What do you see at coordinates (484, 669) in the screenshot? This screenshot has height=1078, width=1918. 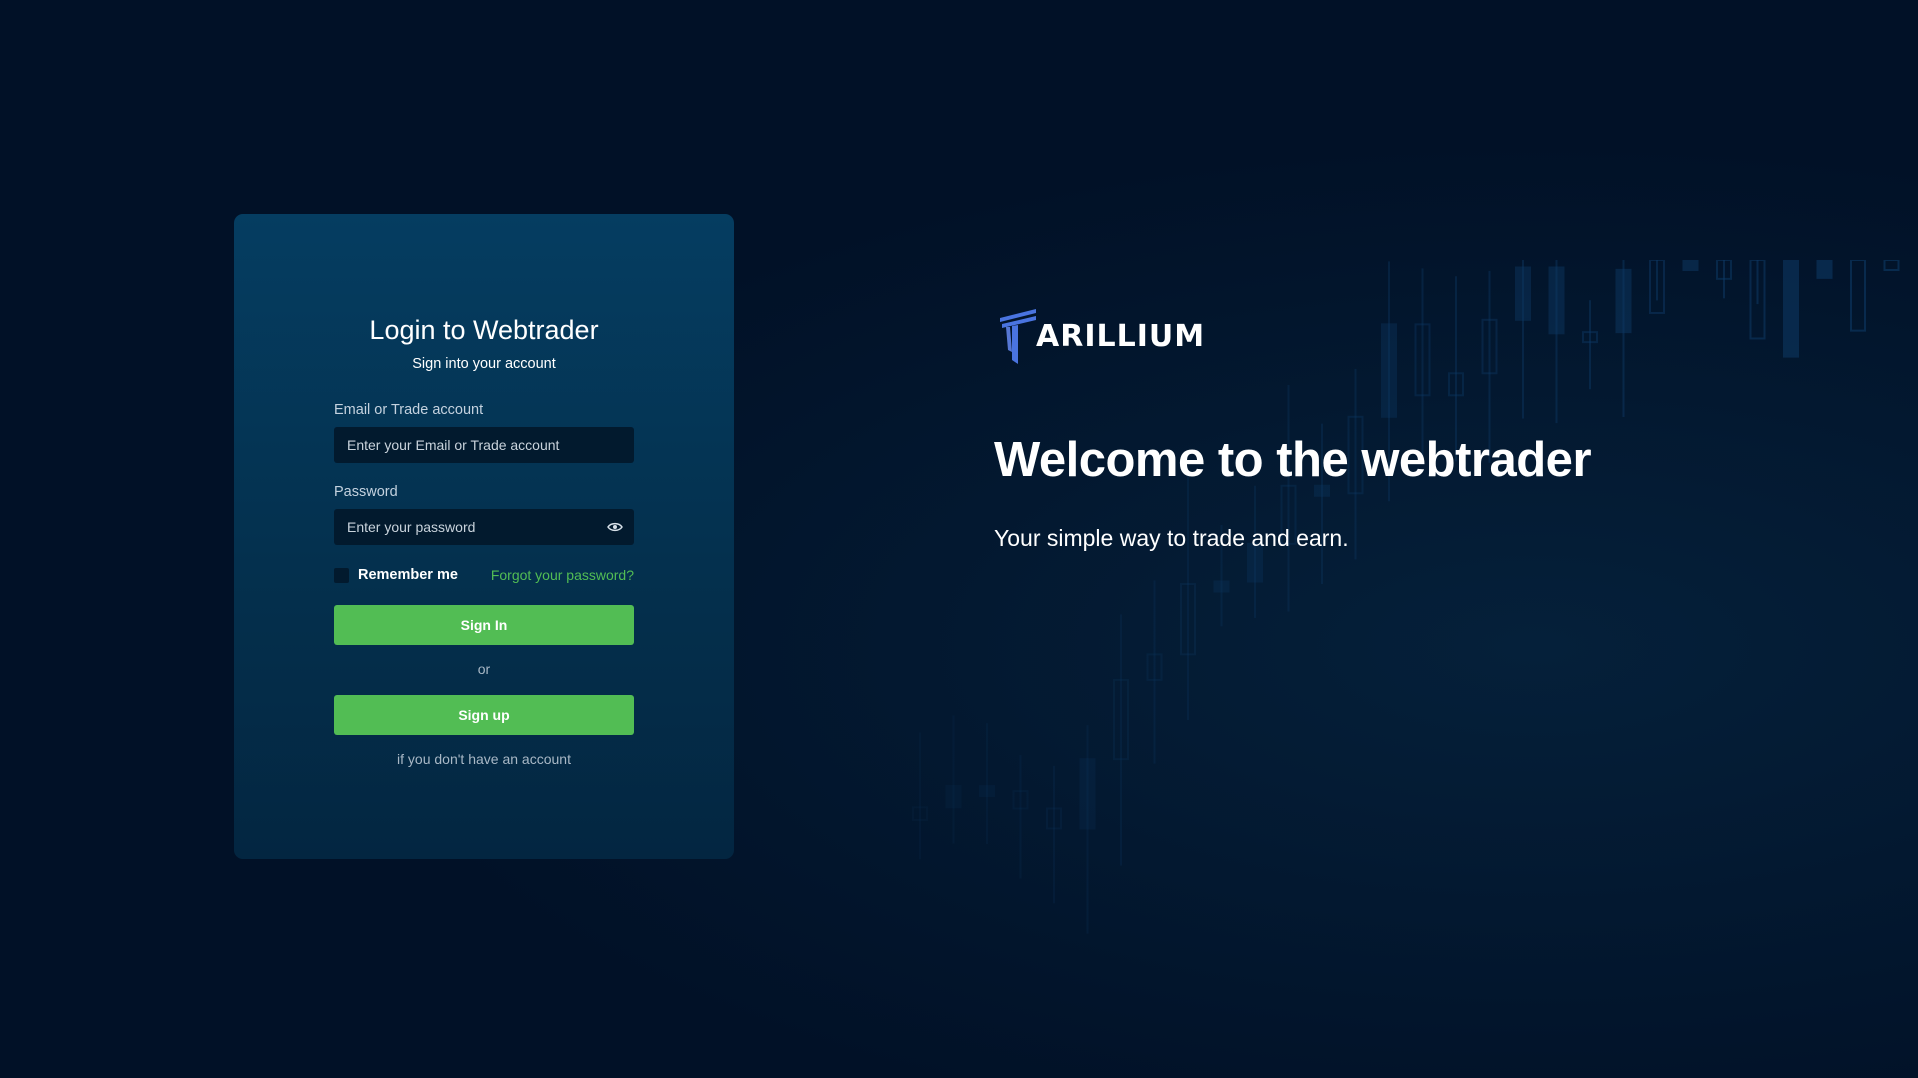 I see `or-divider: or` at bounding box center [484, 669].